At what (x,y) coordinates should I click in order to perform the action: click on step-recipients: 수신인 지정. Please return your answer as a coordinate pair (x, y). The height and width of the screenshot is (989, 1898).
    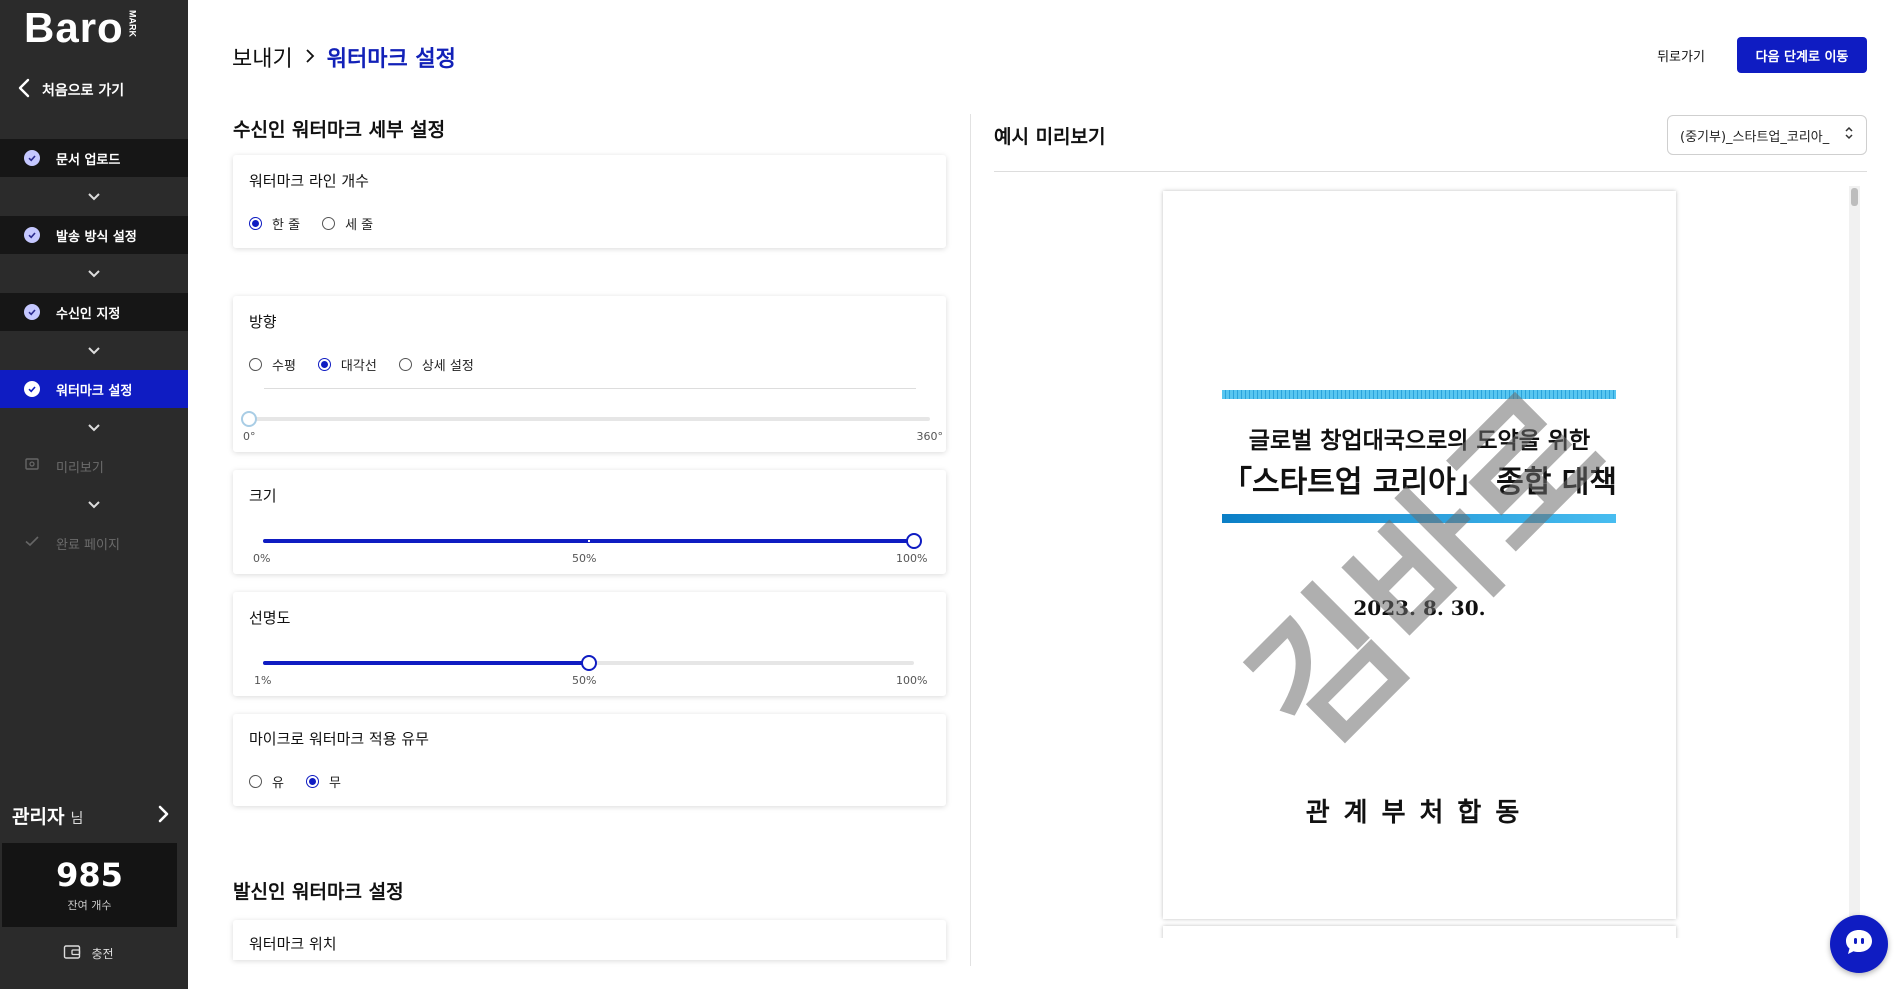
    Looking at the image, I should click on (94, 312).